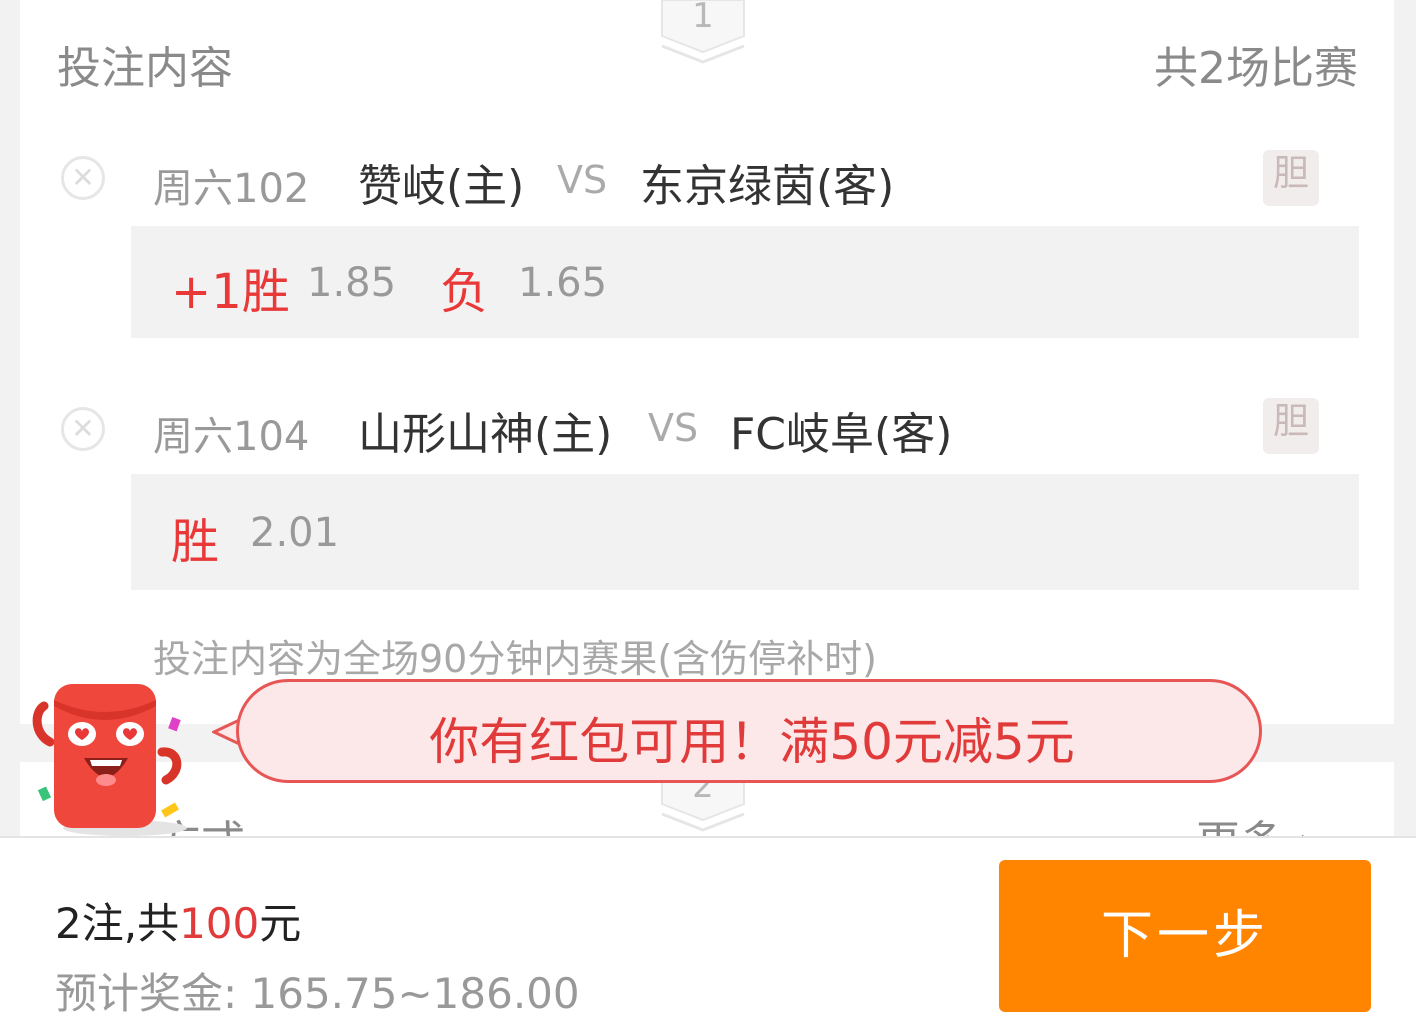 The height and width of the screenshot is (1020, 1416). I want to click on next-step-button: 下一步, so click(1185, 936).